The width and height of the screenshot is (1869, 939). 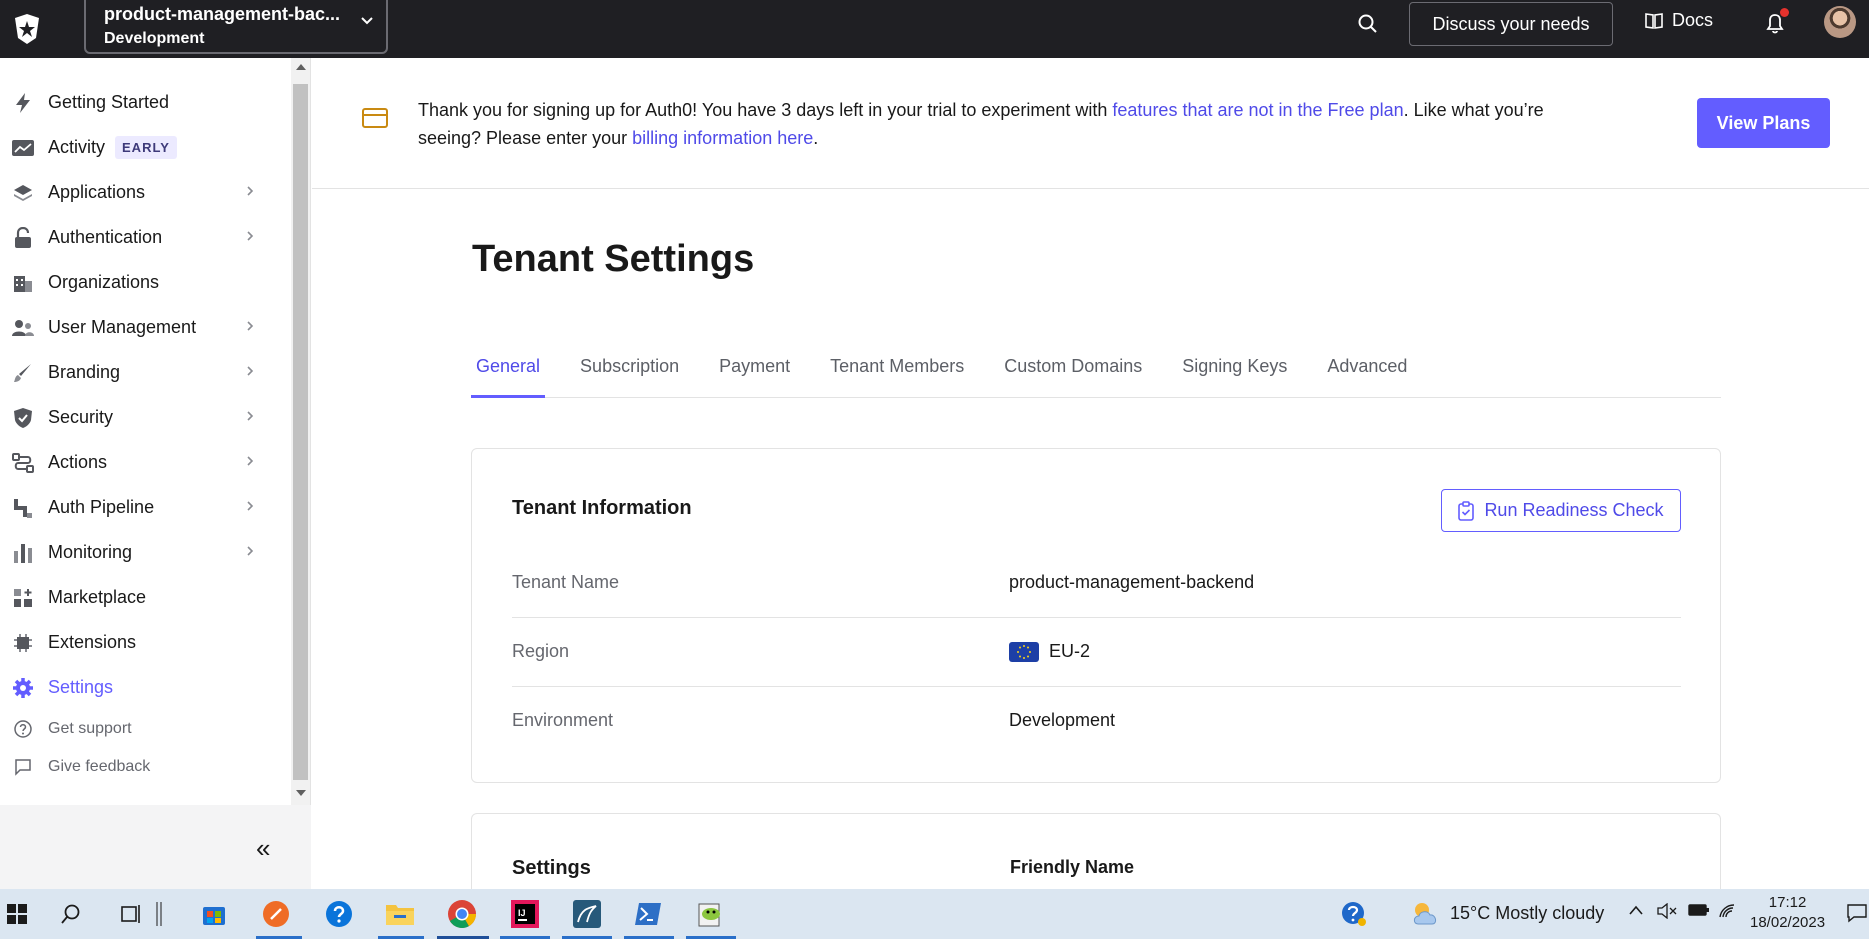 I want to click on sidebar-item-activity: Activity EARLY, so click(x=145, y=147).